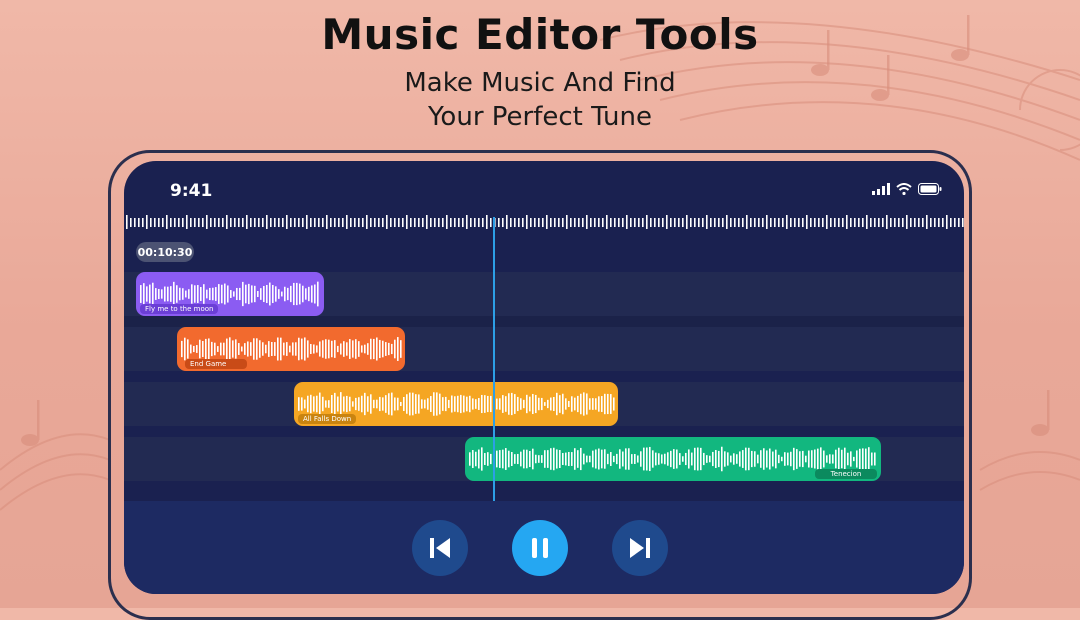 The image size is (1080, 620). I want to click on pause-button, so click(540, 548).